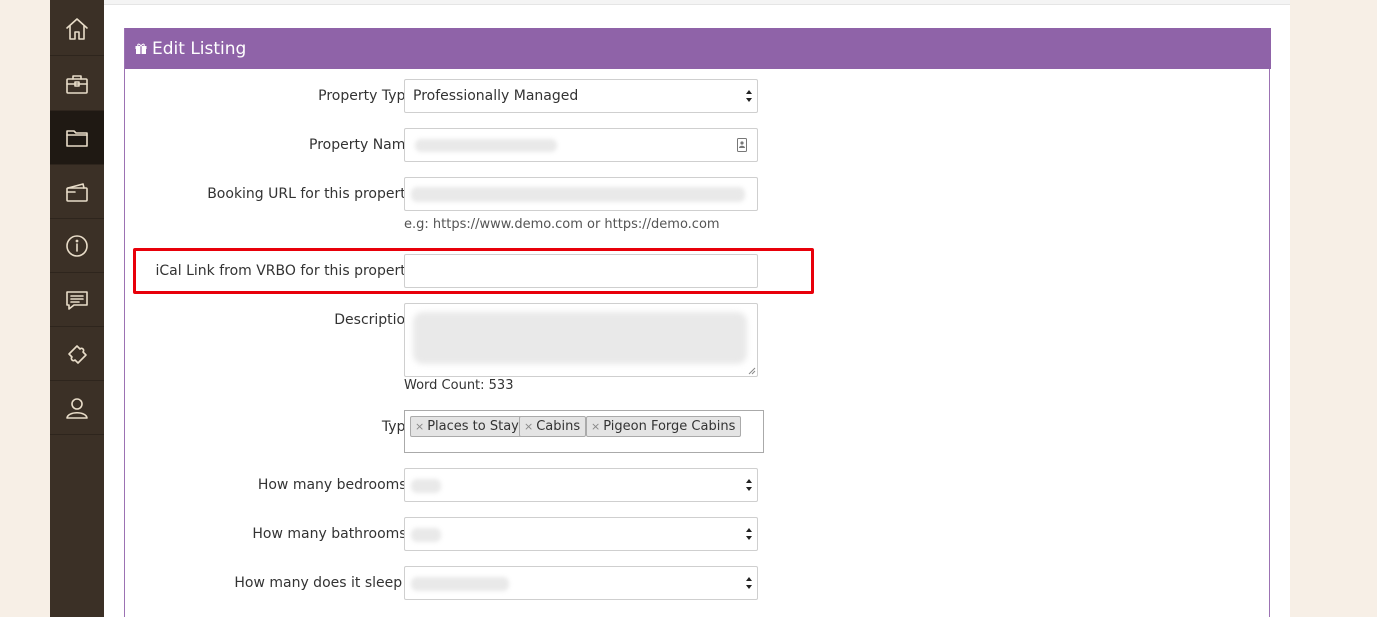 The image size is (1377, 617). What do you see at coordinates (581, 145) in the screenshot?
I see `property-name-input` at bounding box center [581, 145].